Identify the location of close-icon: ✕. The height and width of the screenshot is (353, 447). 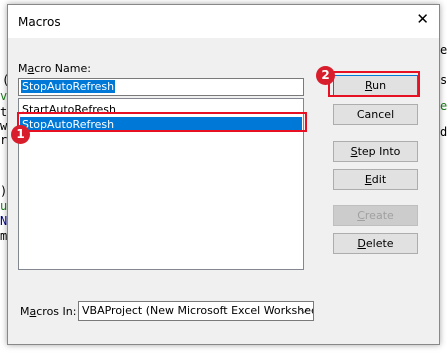
(422, 19).